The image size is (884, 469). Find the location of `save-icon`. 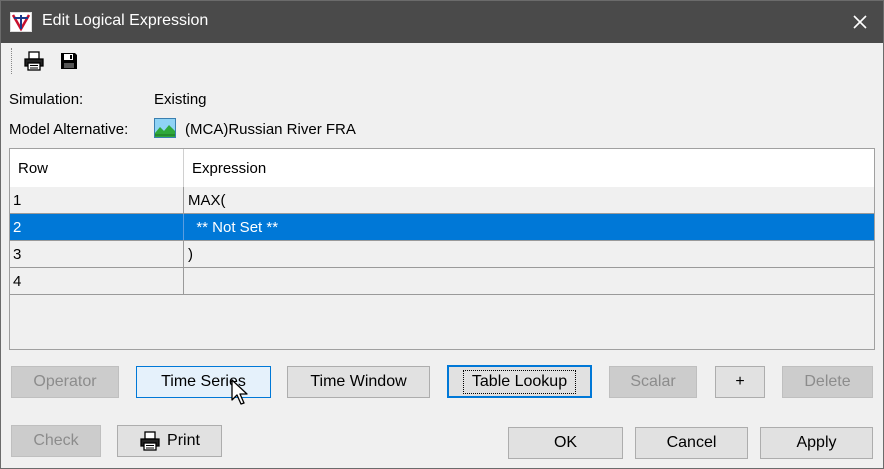

save-icon is located at coordinates (69, 61).